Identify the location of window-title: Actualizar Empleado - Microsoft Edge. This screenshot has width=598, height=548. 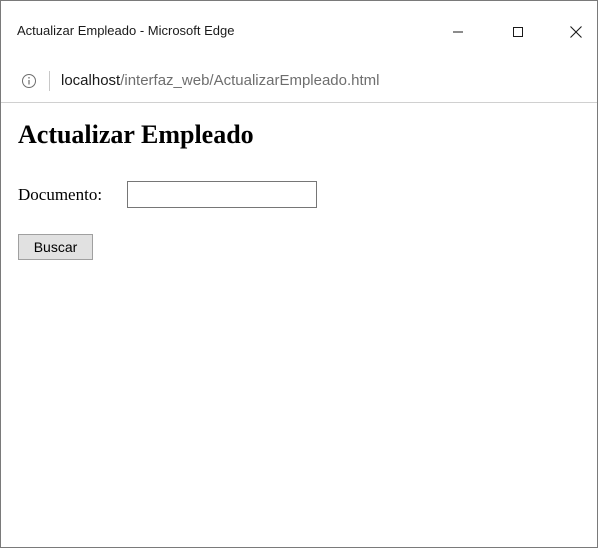
(126, 30).